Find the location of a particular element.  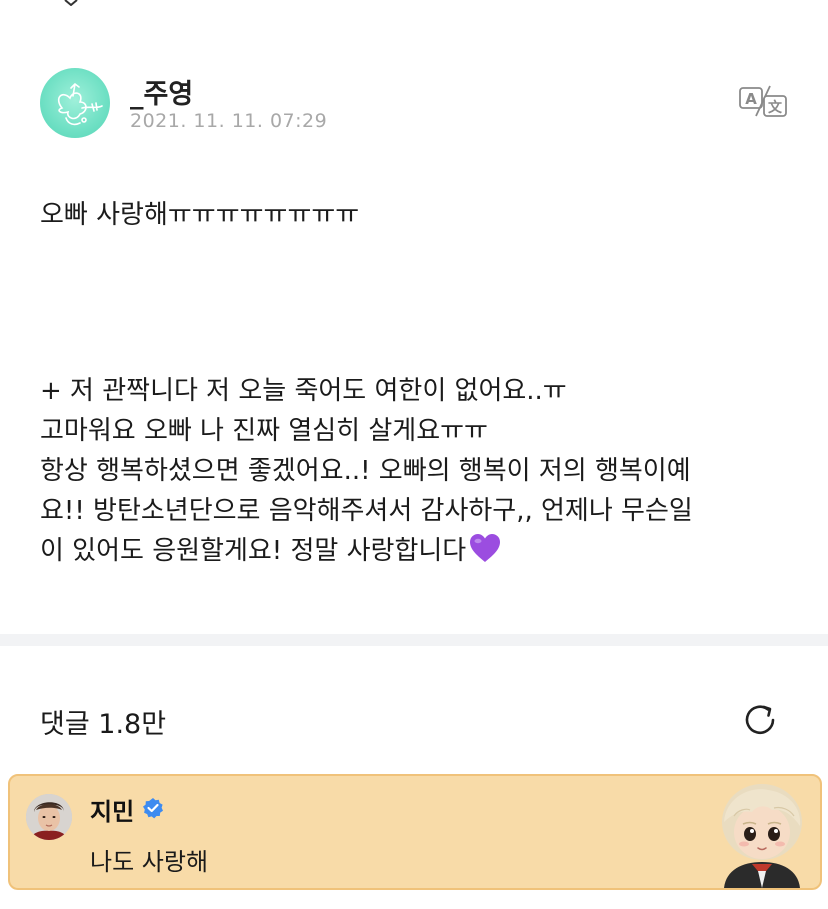

comments-header: 댓글 1.8만 is located at coordinates (414, 722).